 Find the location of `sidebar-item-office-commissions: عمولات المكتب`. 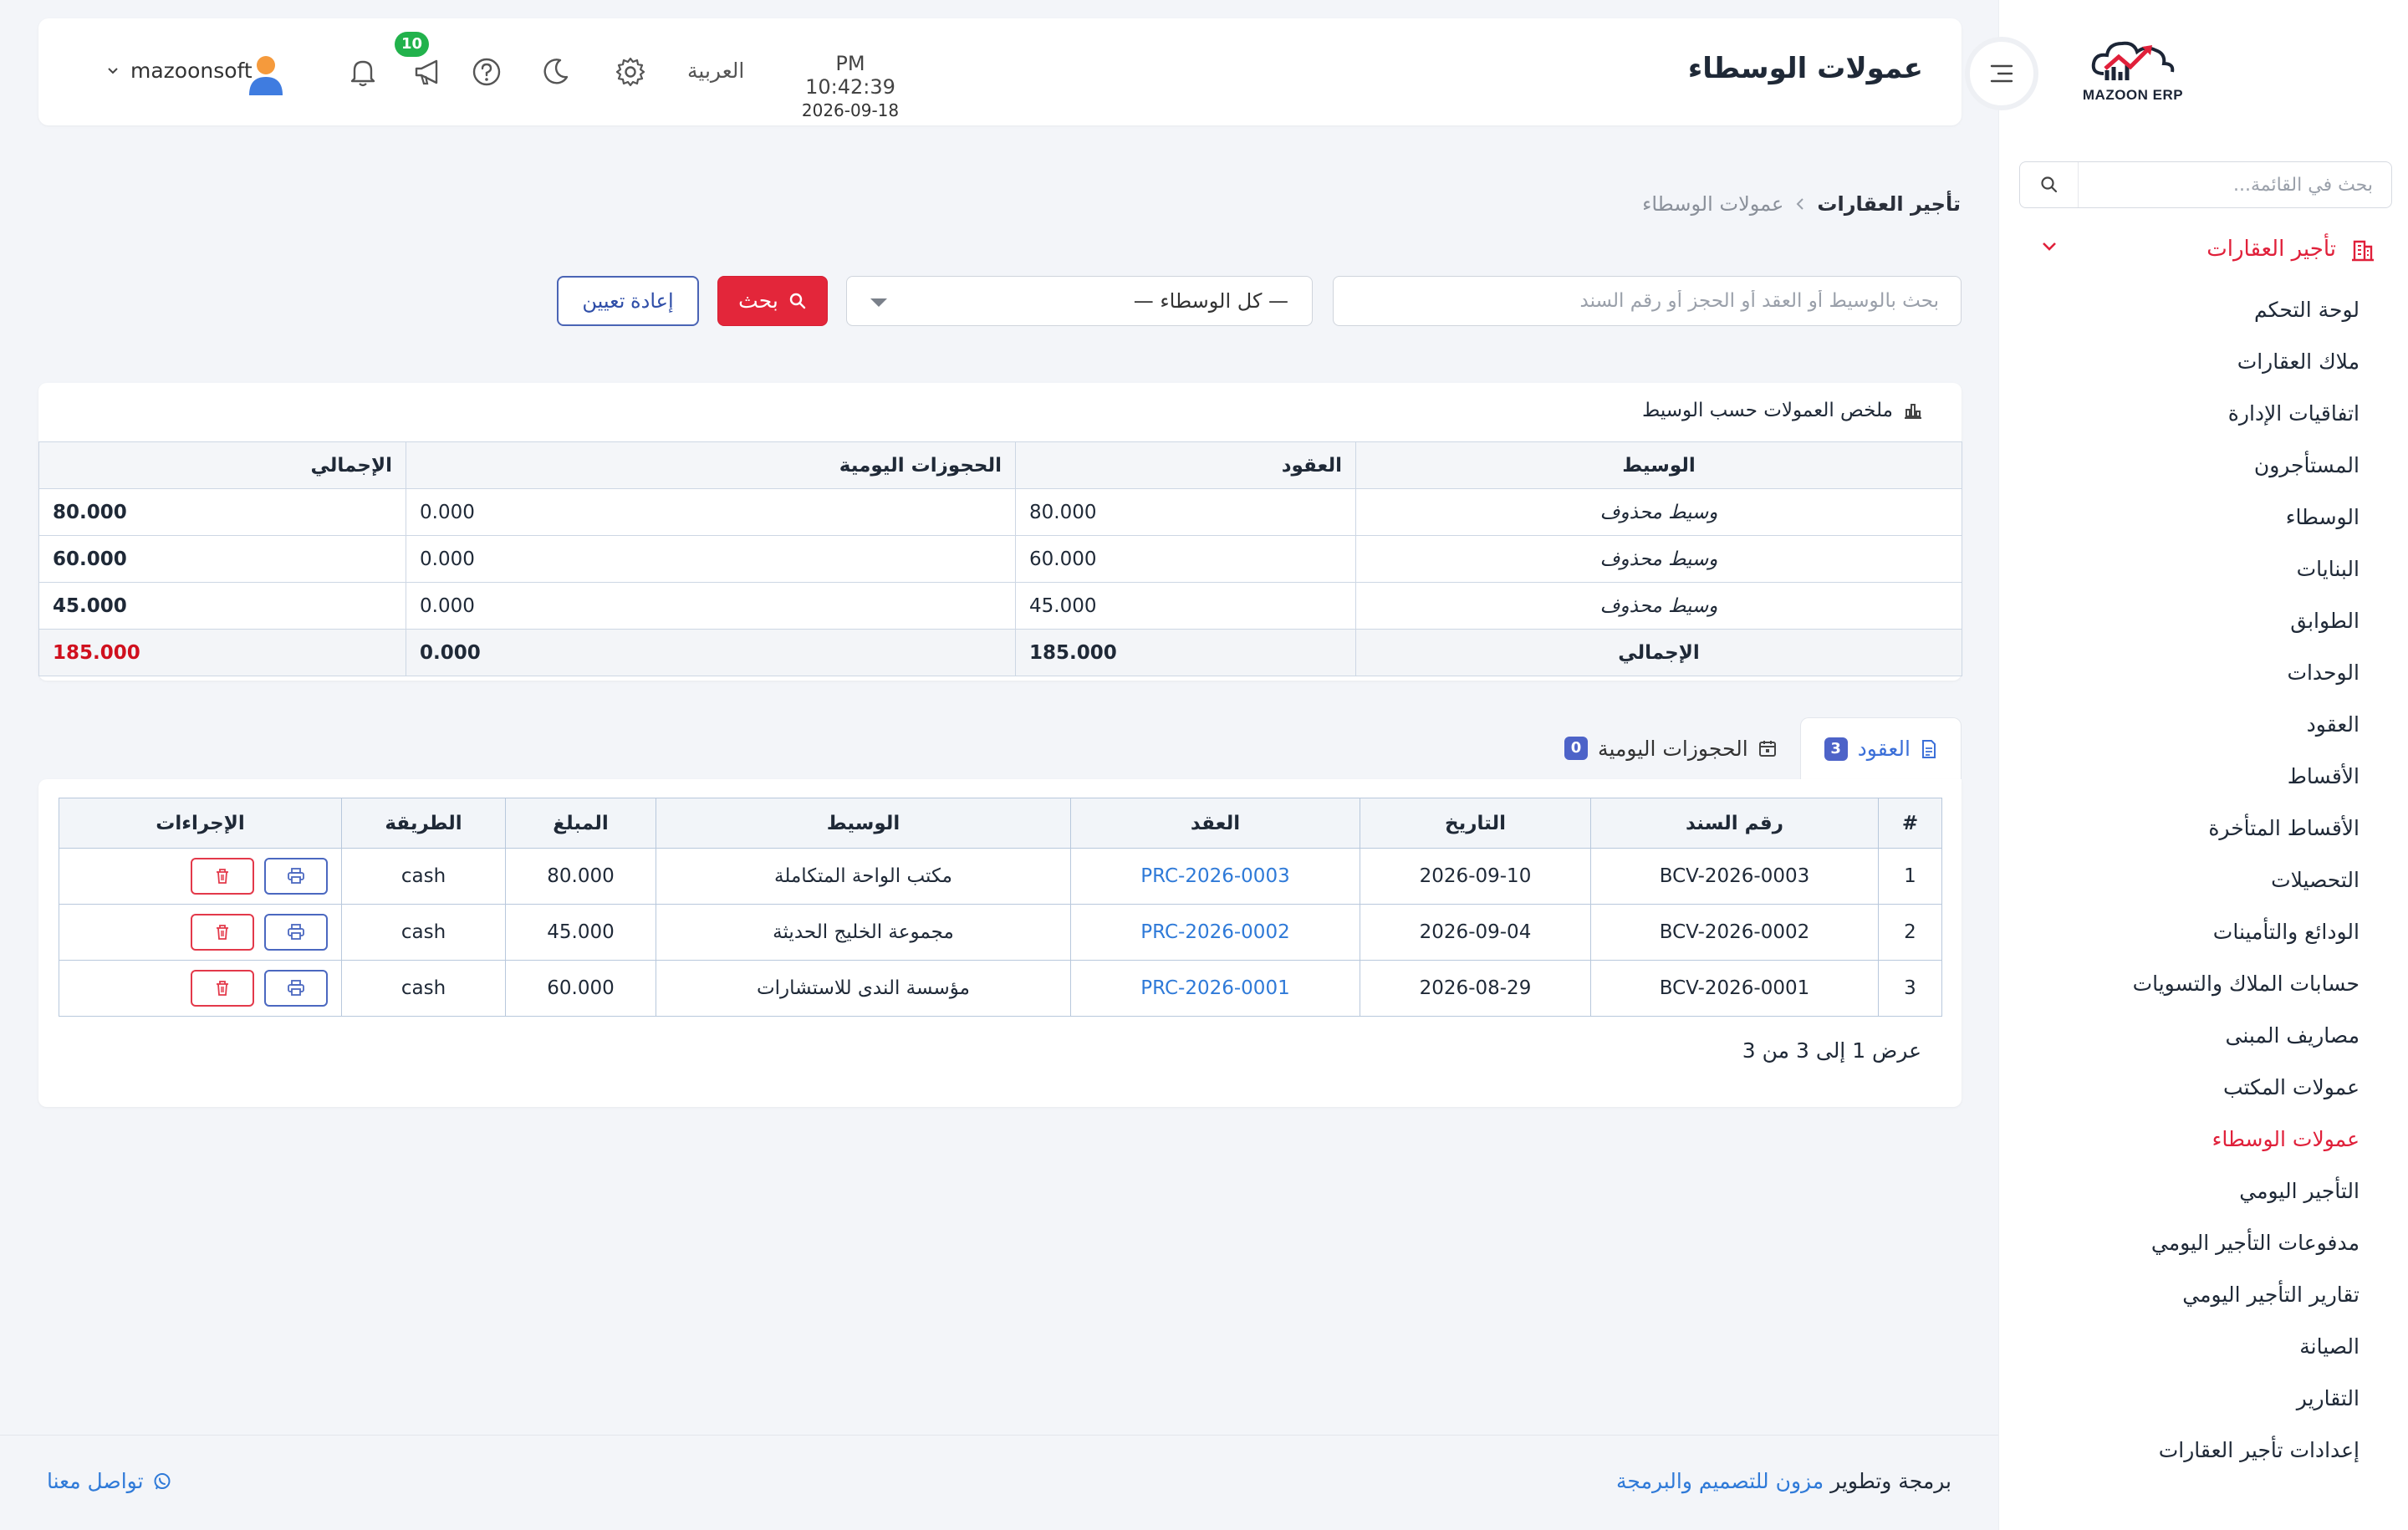

sidebar-item-office-commissions: عمولات المكتب is located at coordinates (2247, 1088).